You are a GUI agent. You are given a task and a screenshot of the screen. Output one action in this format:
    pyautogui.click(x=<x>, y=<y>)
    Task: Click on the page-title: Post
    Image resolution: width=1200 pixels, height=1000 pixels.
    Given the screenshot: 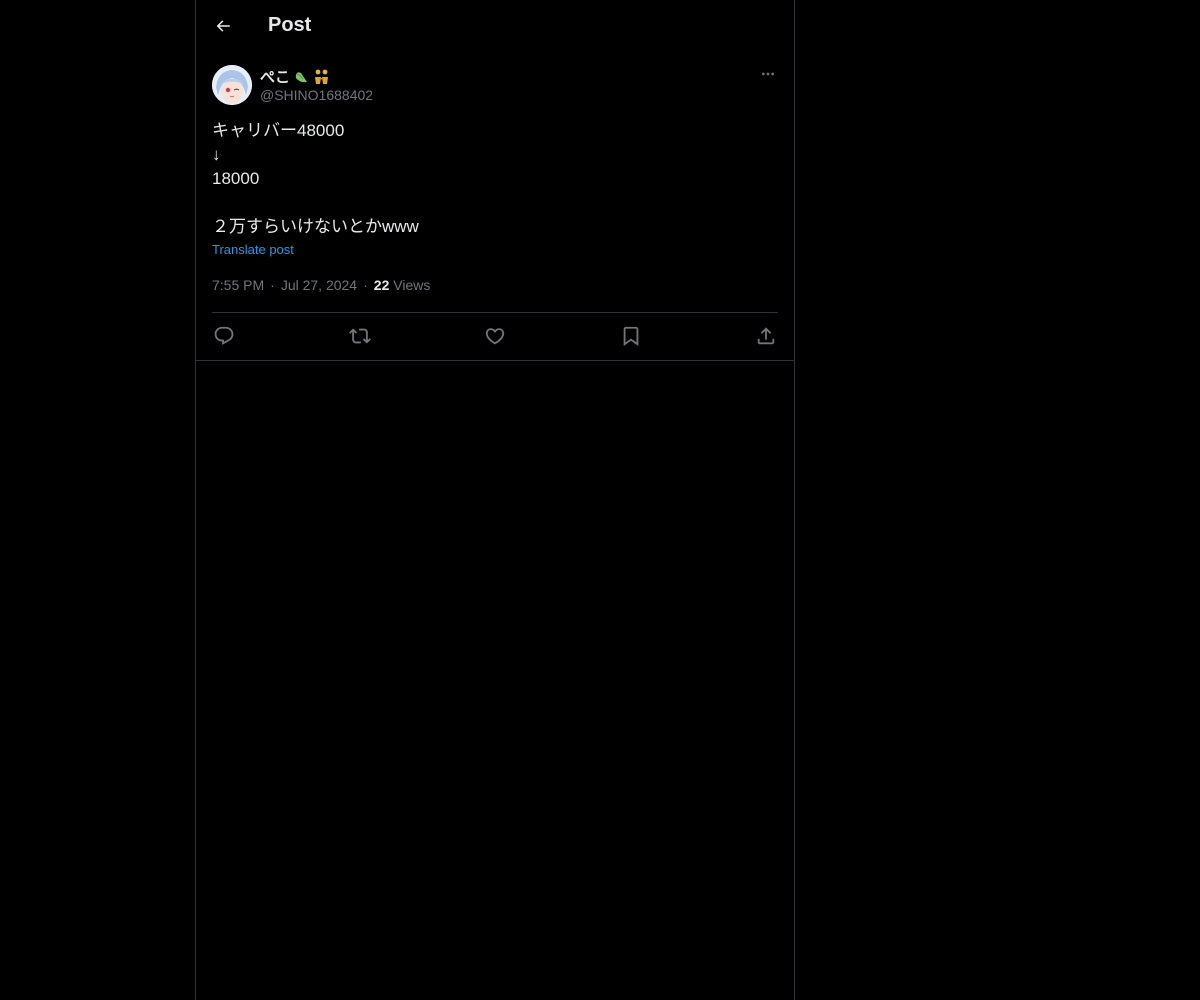 What is the action you would take?
    pyautogui.click(x=290, y=25)
    